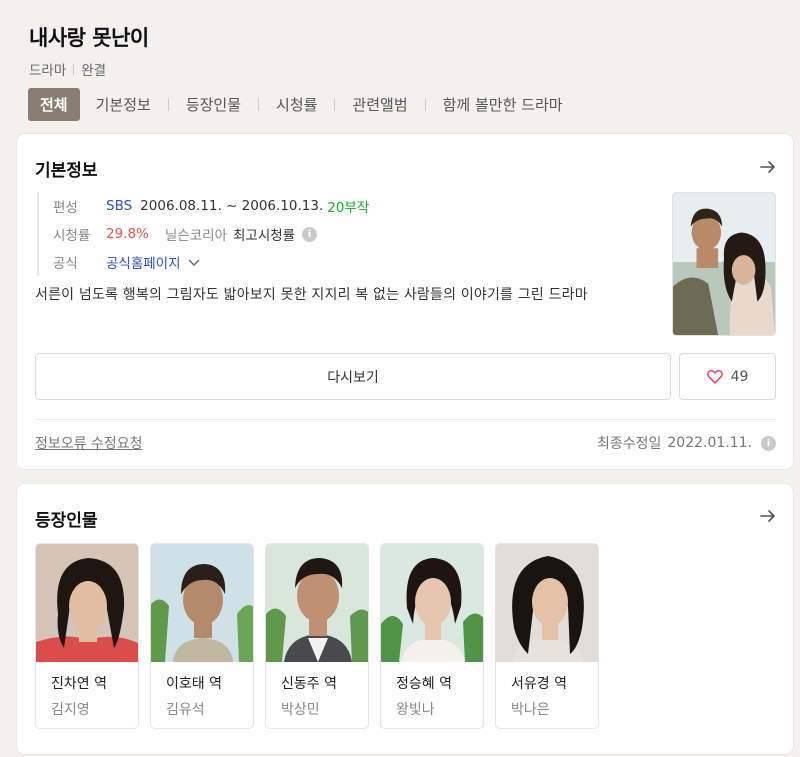  I want to click on rating-source: 닐슨코리아, so click(195, 236).